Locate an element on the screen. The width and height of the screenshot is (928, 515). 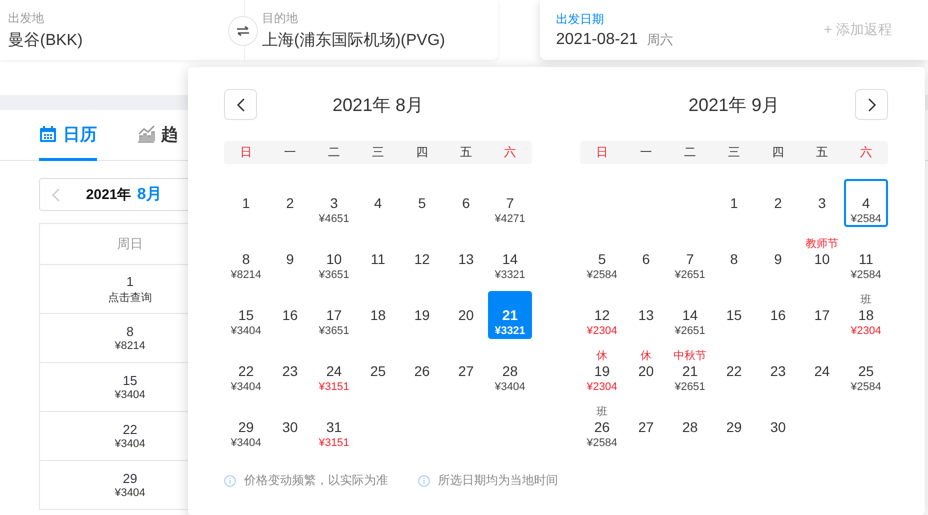
date-cell: 29 is located at coordinates (734, 427).